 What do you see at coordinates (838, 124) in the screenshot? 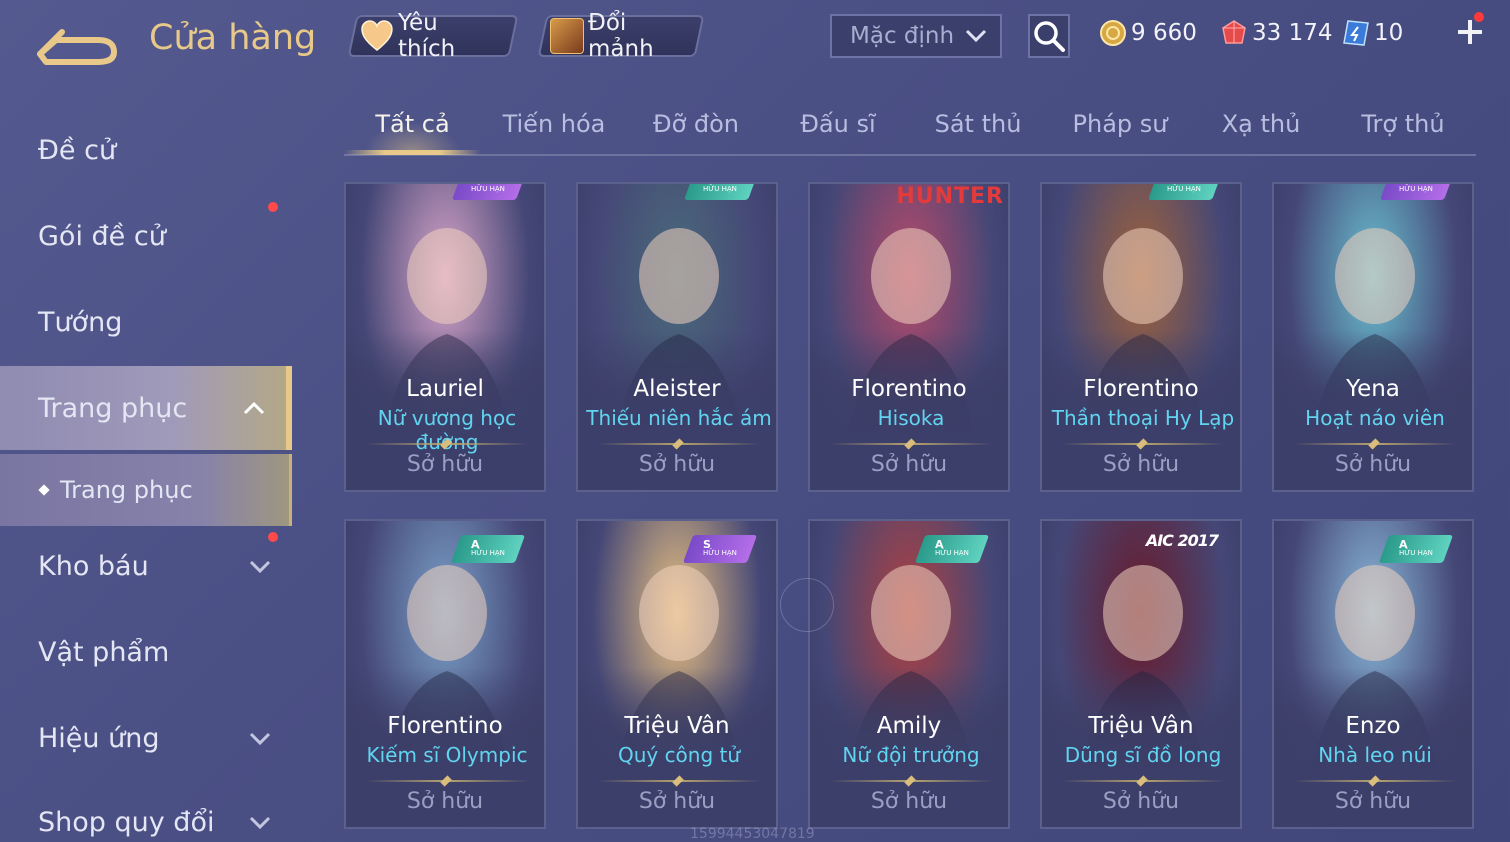
I see `tab-fighter: Đấu sĩ` at bounding box center [838, 124].